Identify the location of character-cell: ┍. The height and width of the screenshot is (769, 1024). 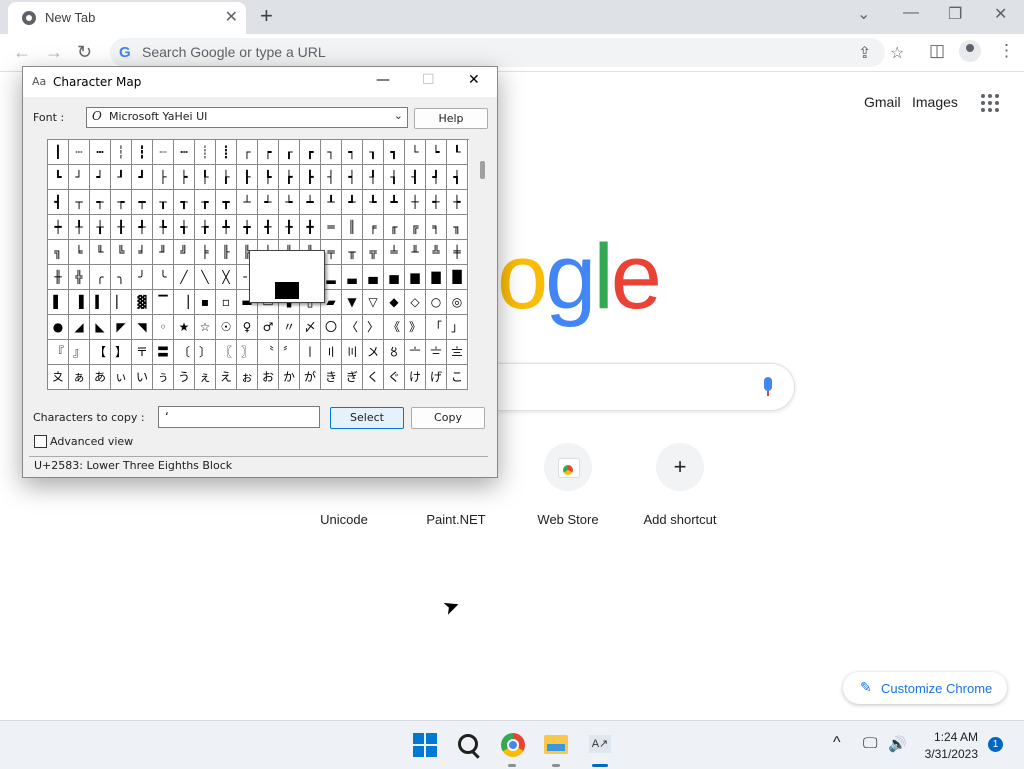
(268, 152).